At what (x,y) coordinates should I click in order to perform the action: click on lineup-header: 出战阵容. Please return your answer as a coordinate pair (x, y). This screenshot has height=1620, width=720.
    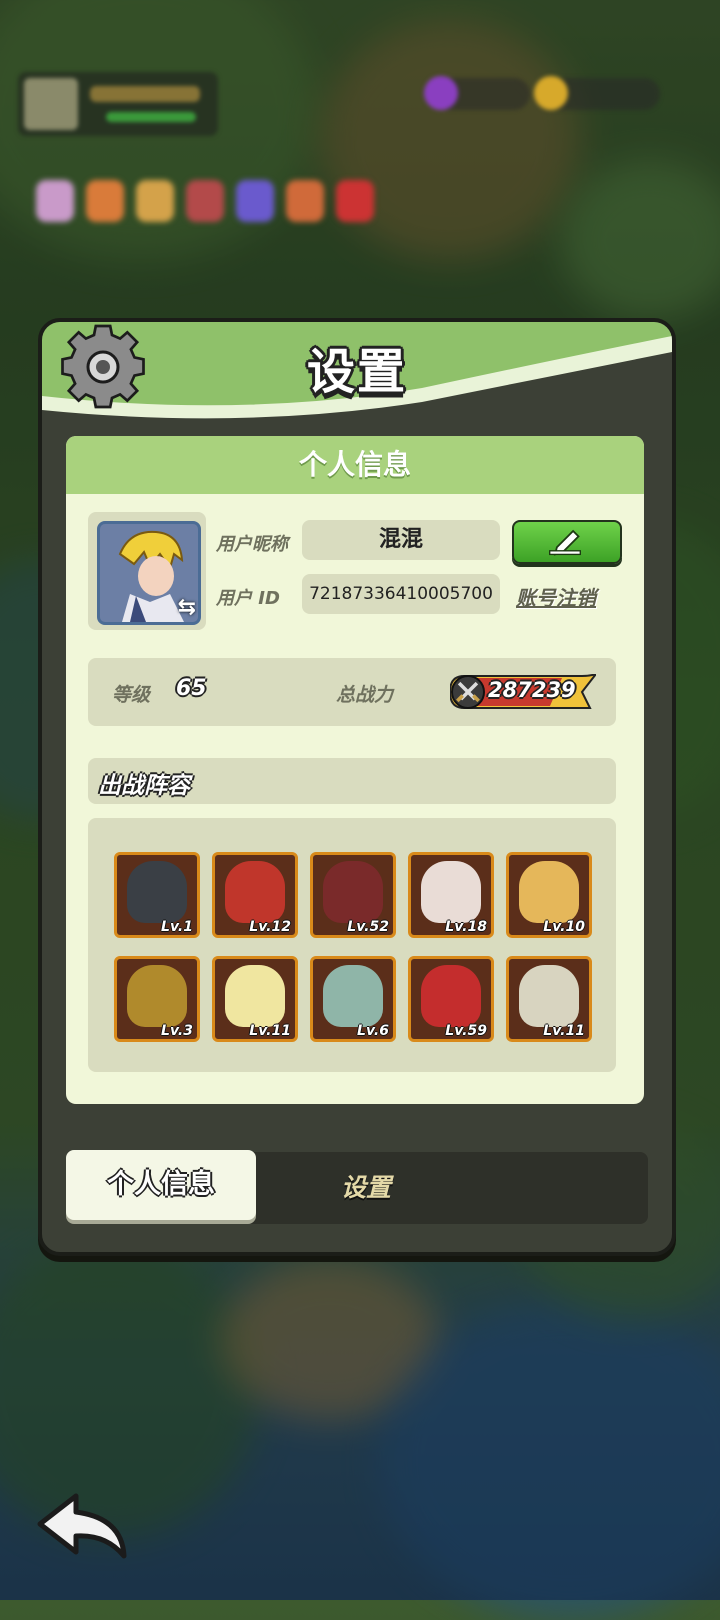
    Looking at the image, I should click on (352, 781).